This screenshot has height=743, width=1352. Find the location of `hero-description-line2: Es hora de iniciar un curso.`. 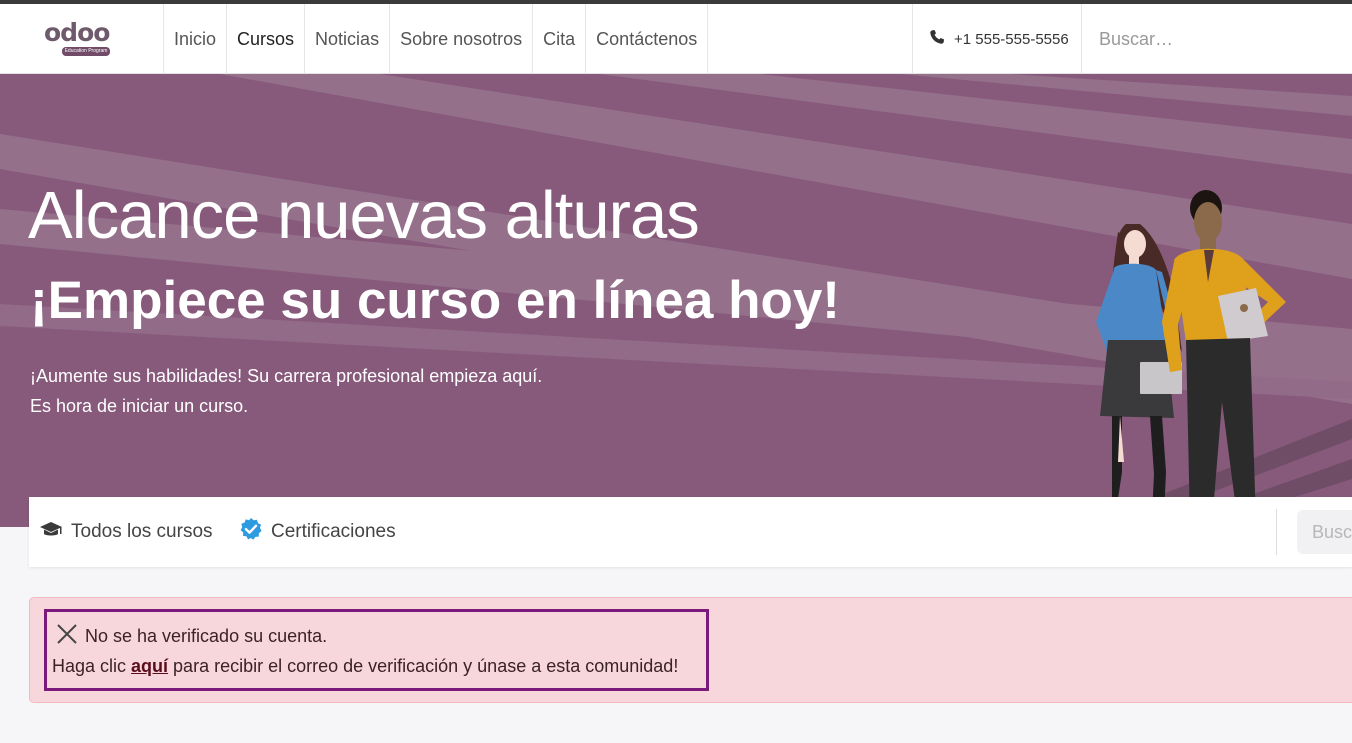

hero-description-line2: Es hora de iniciar un curso. is located at coordinates (139, 406).